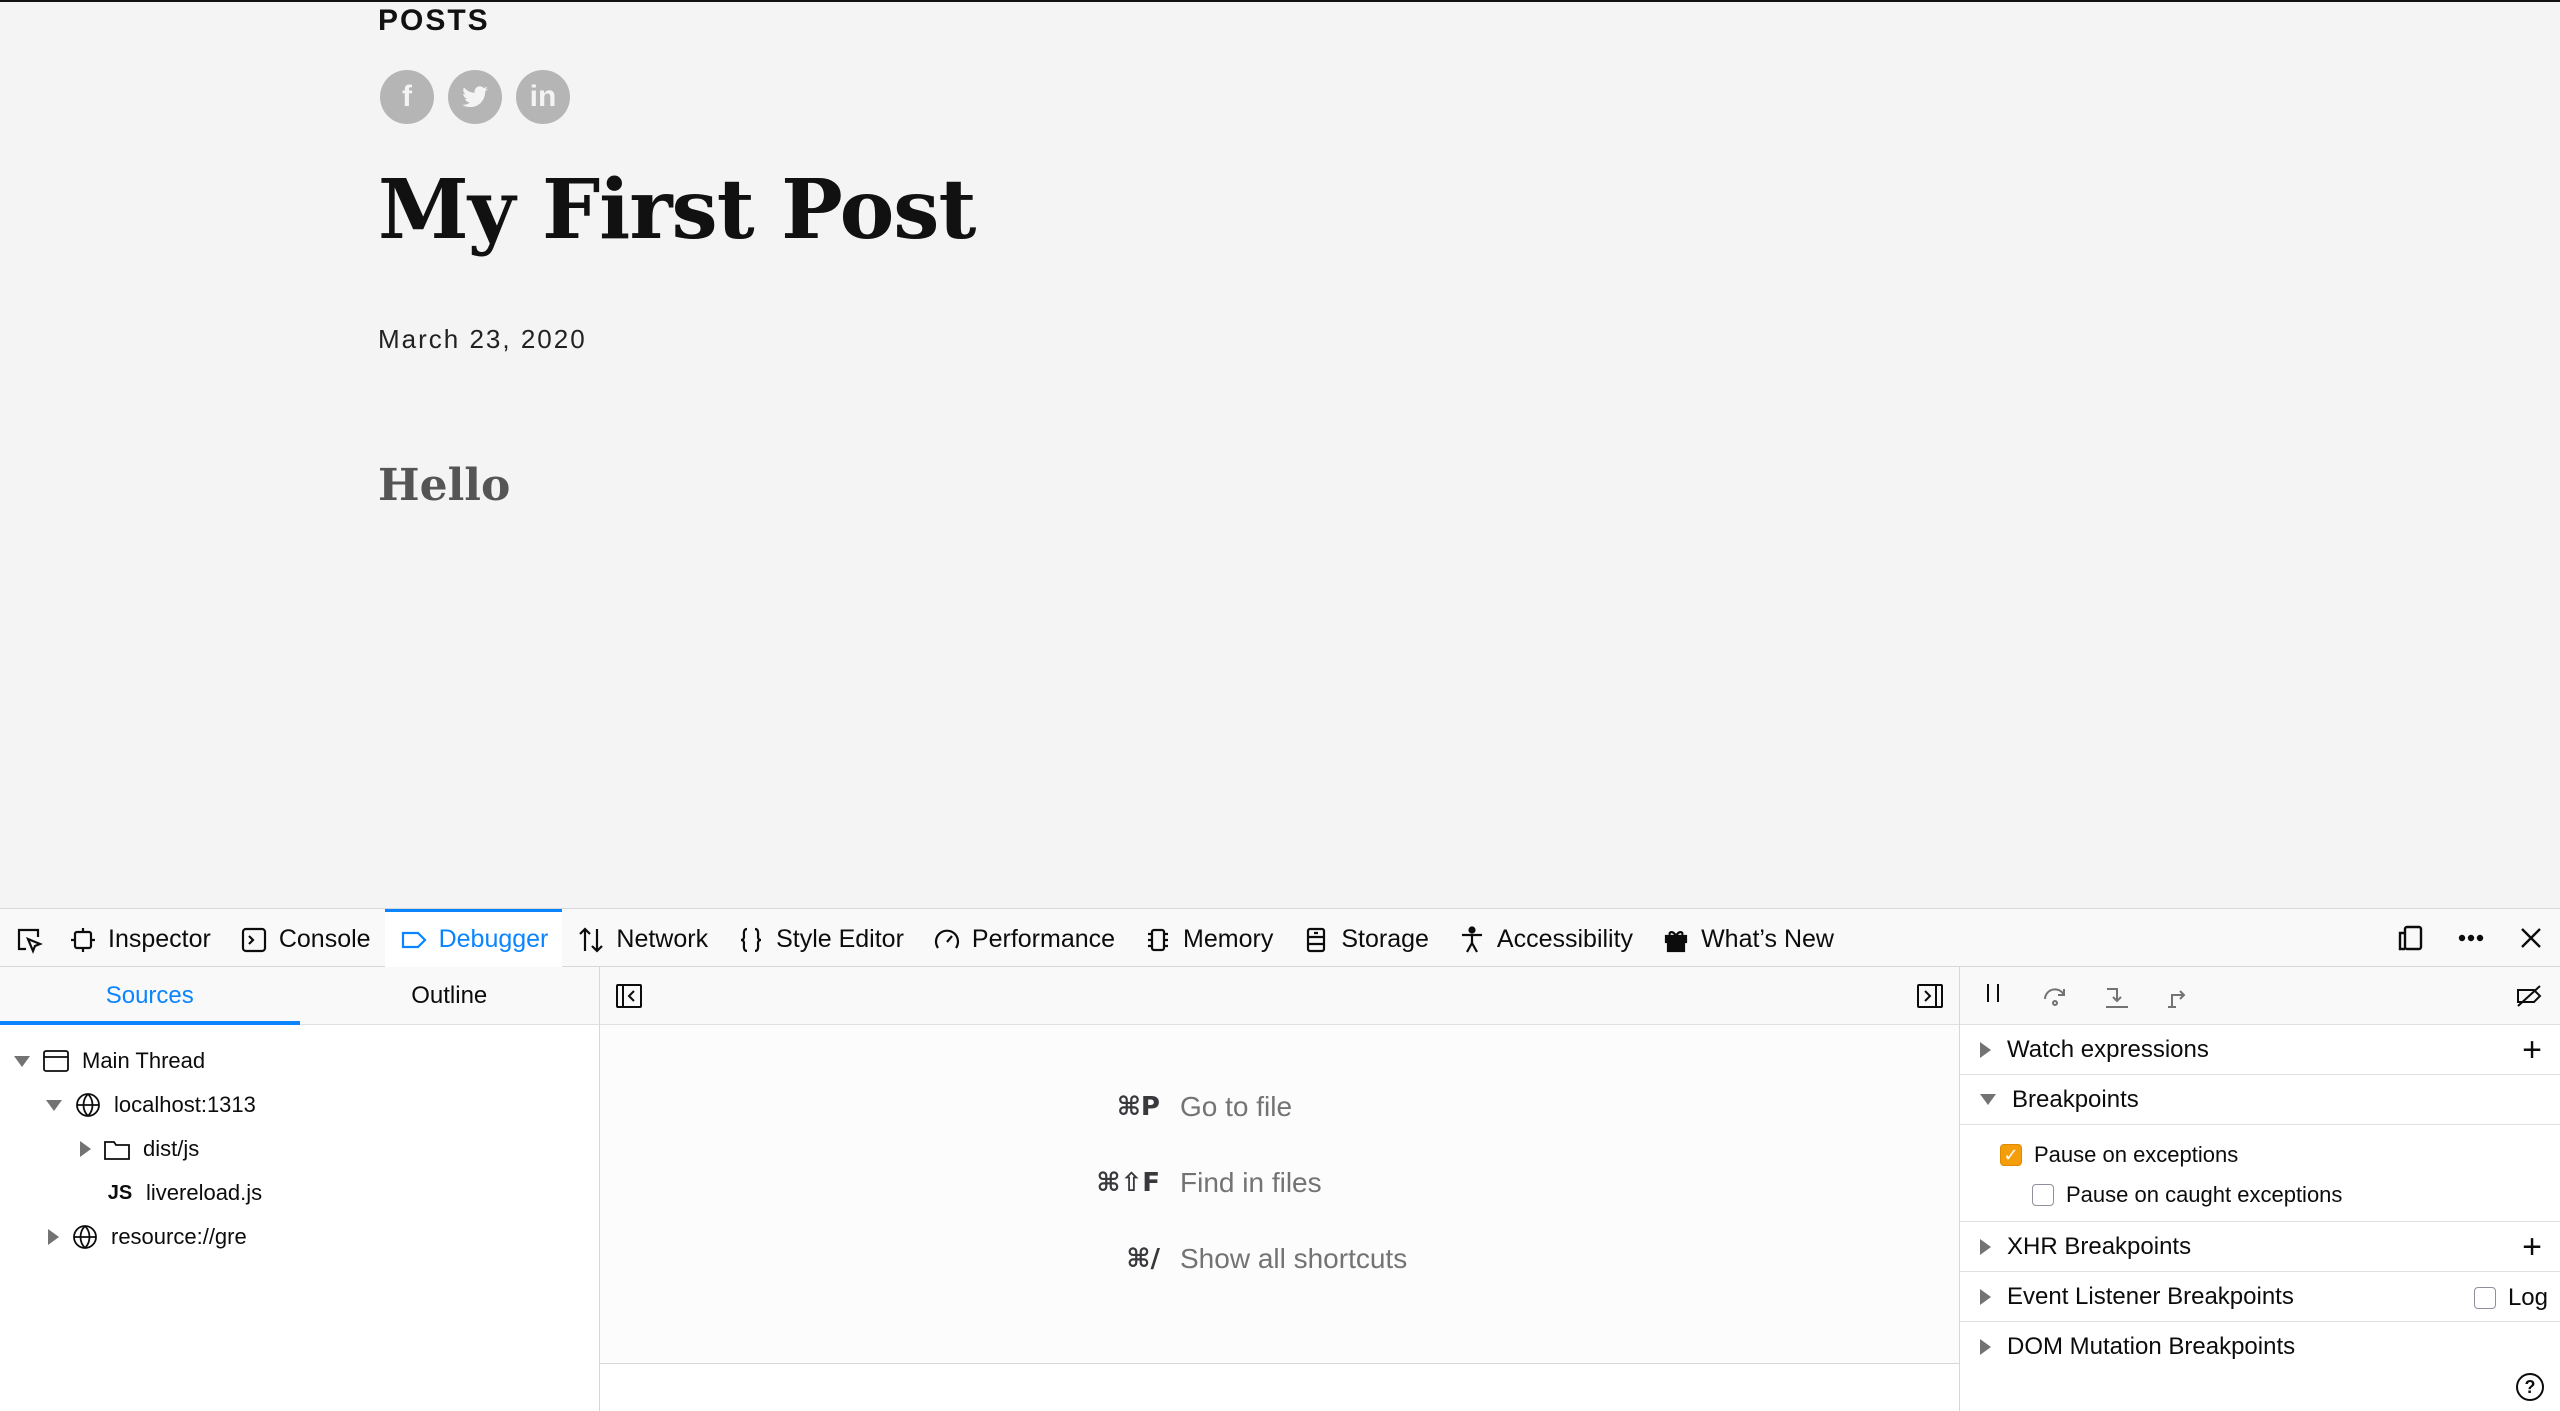  What do you see at coordinates (2260, 1050) in the screenshot?
I see `watch-expressions-header: Watch expressions +` at bounding box center [2260, 1050].